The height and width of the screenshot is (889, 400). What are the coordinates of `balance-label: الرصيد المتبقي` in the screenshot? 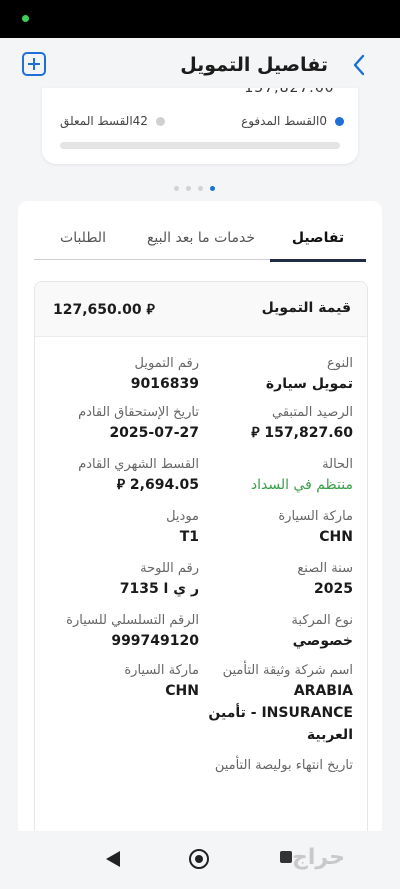 It's located at (312, 412).